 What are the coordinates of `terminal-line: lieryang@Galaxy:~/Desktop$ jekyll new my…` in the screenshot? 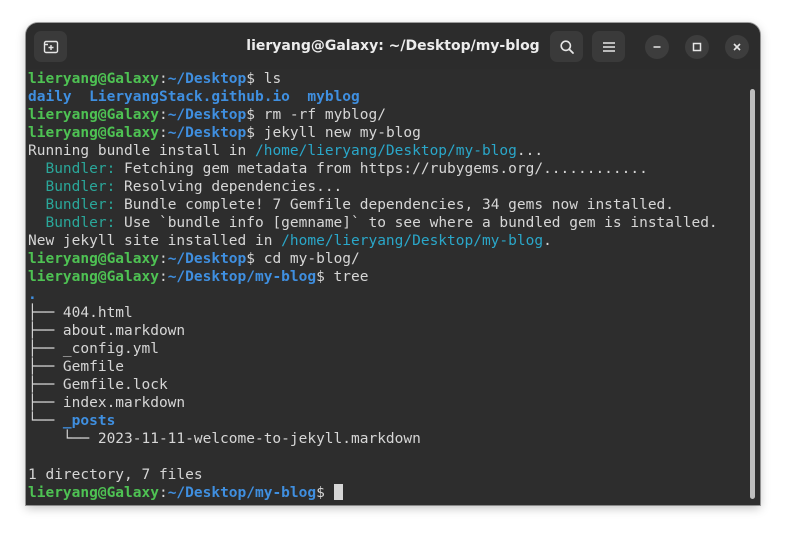 It's located at (388, 133).